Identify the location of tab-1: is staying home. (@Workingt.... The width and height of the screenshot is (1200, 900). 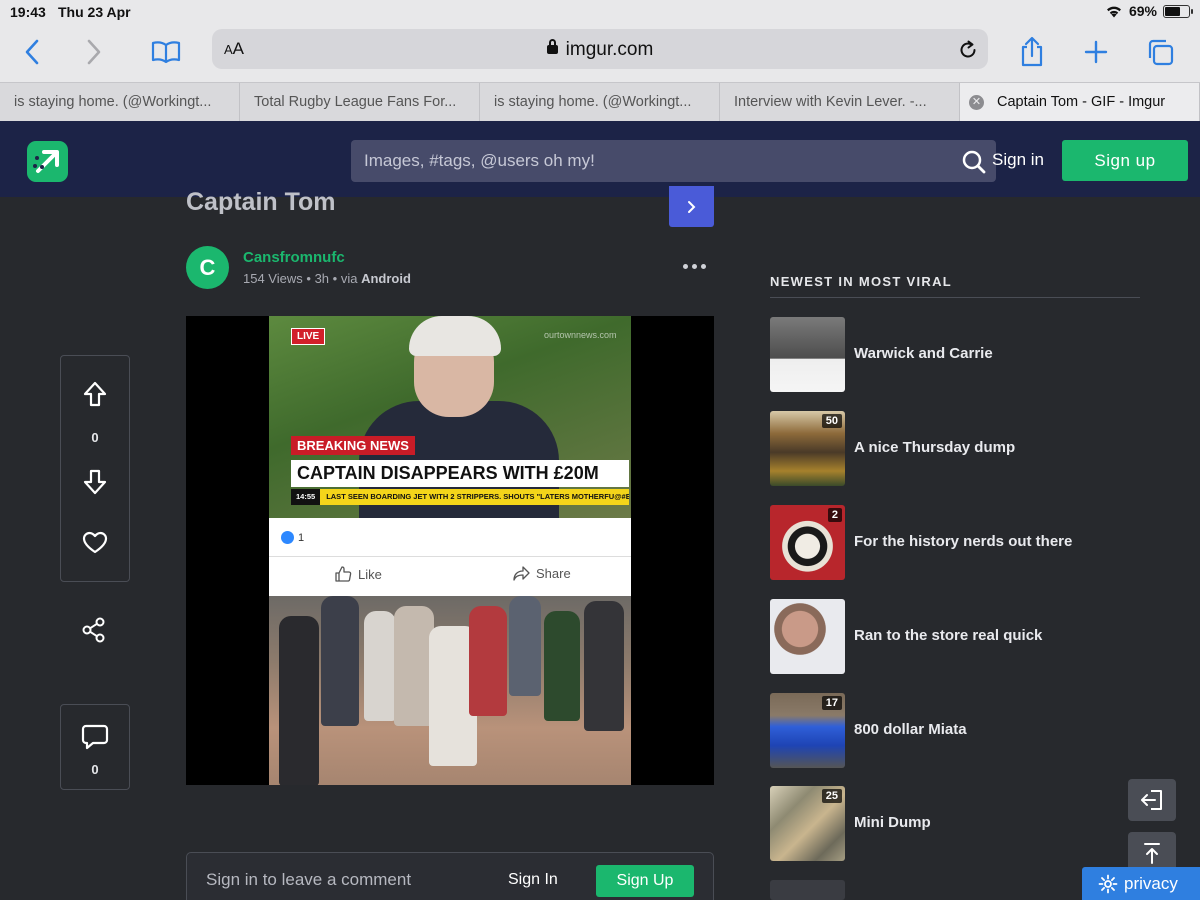
(120, 102).